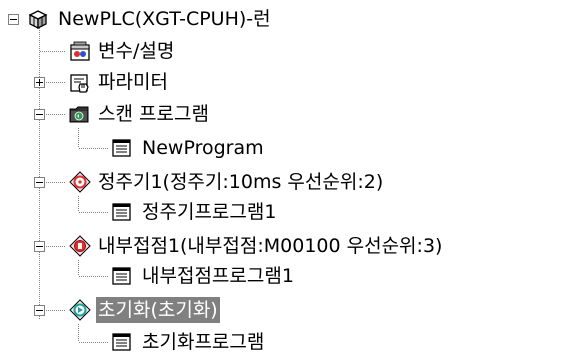 Image resolution: width=564 pixels, height=358 pixels. What do you see at coordinates (39, 310) in the screenshot?
I see `init-task-collapse-toggle` at bounding box center [39, 310].